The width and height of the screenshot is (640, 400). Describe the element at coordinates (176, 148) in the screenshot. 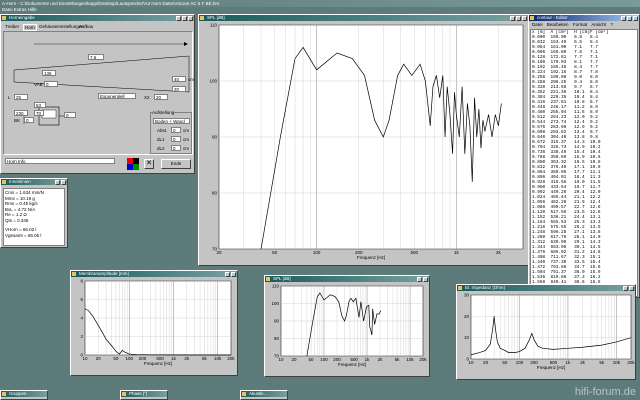

I see `dl2-input: 0` at that location.